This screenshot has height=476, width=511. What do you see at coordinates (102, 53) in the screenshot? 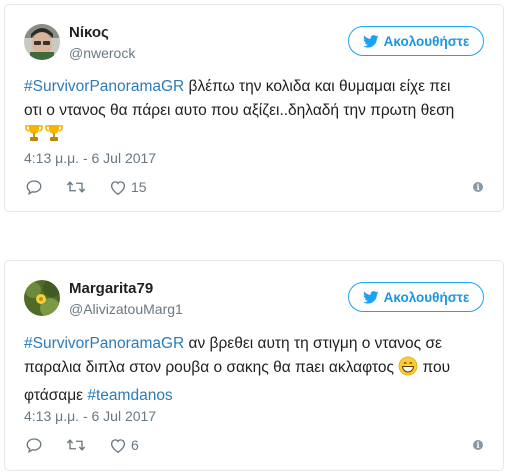
I see `author-handle: @nwerock` at bounding box center [102, 53].